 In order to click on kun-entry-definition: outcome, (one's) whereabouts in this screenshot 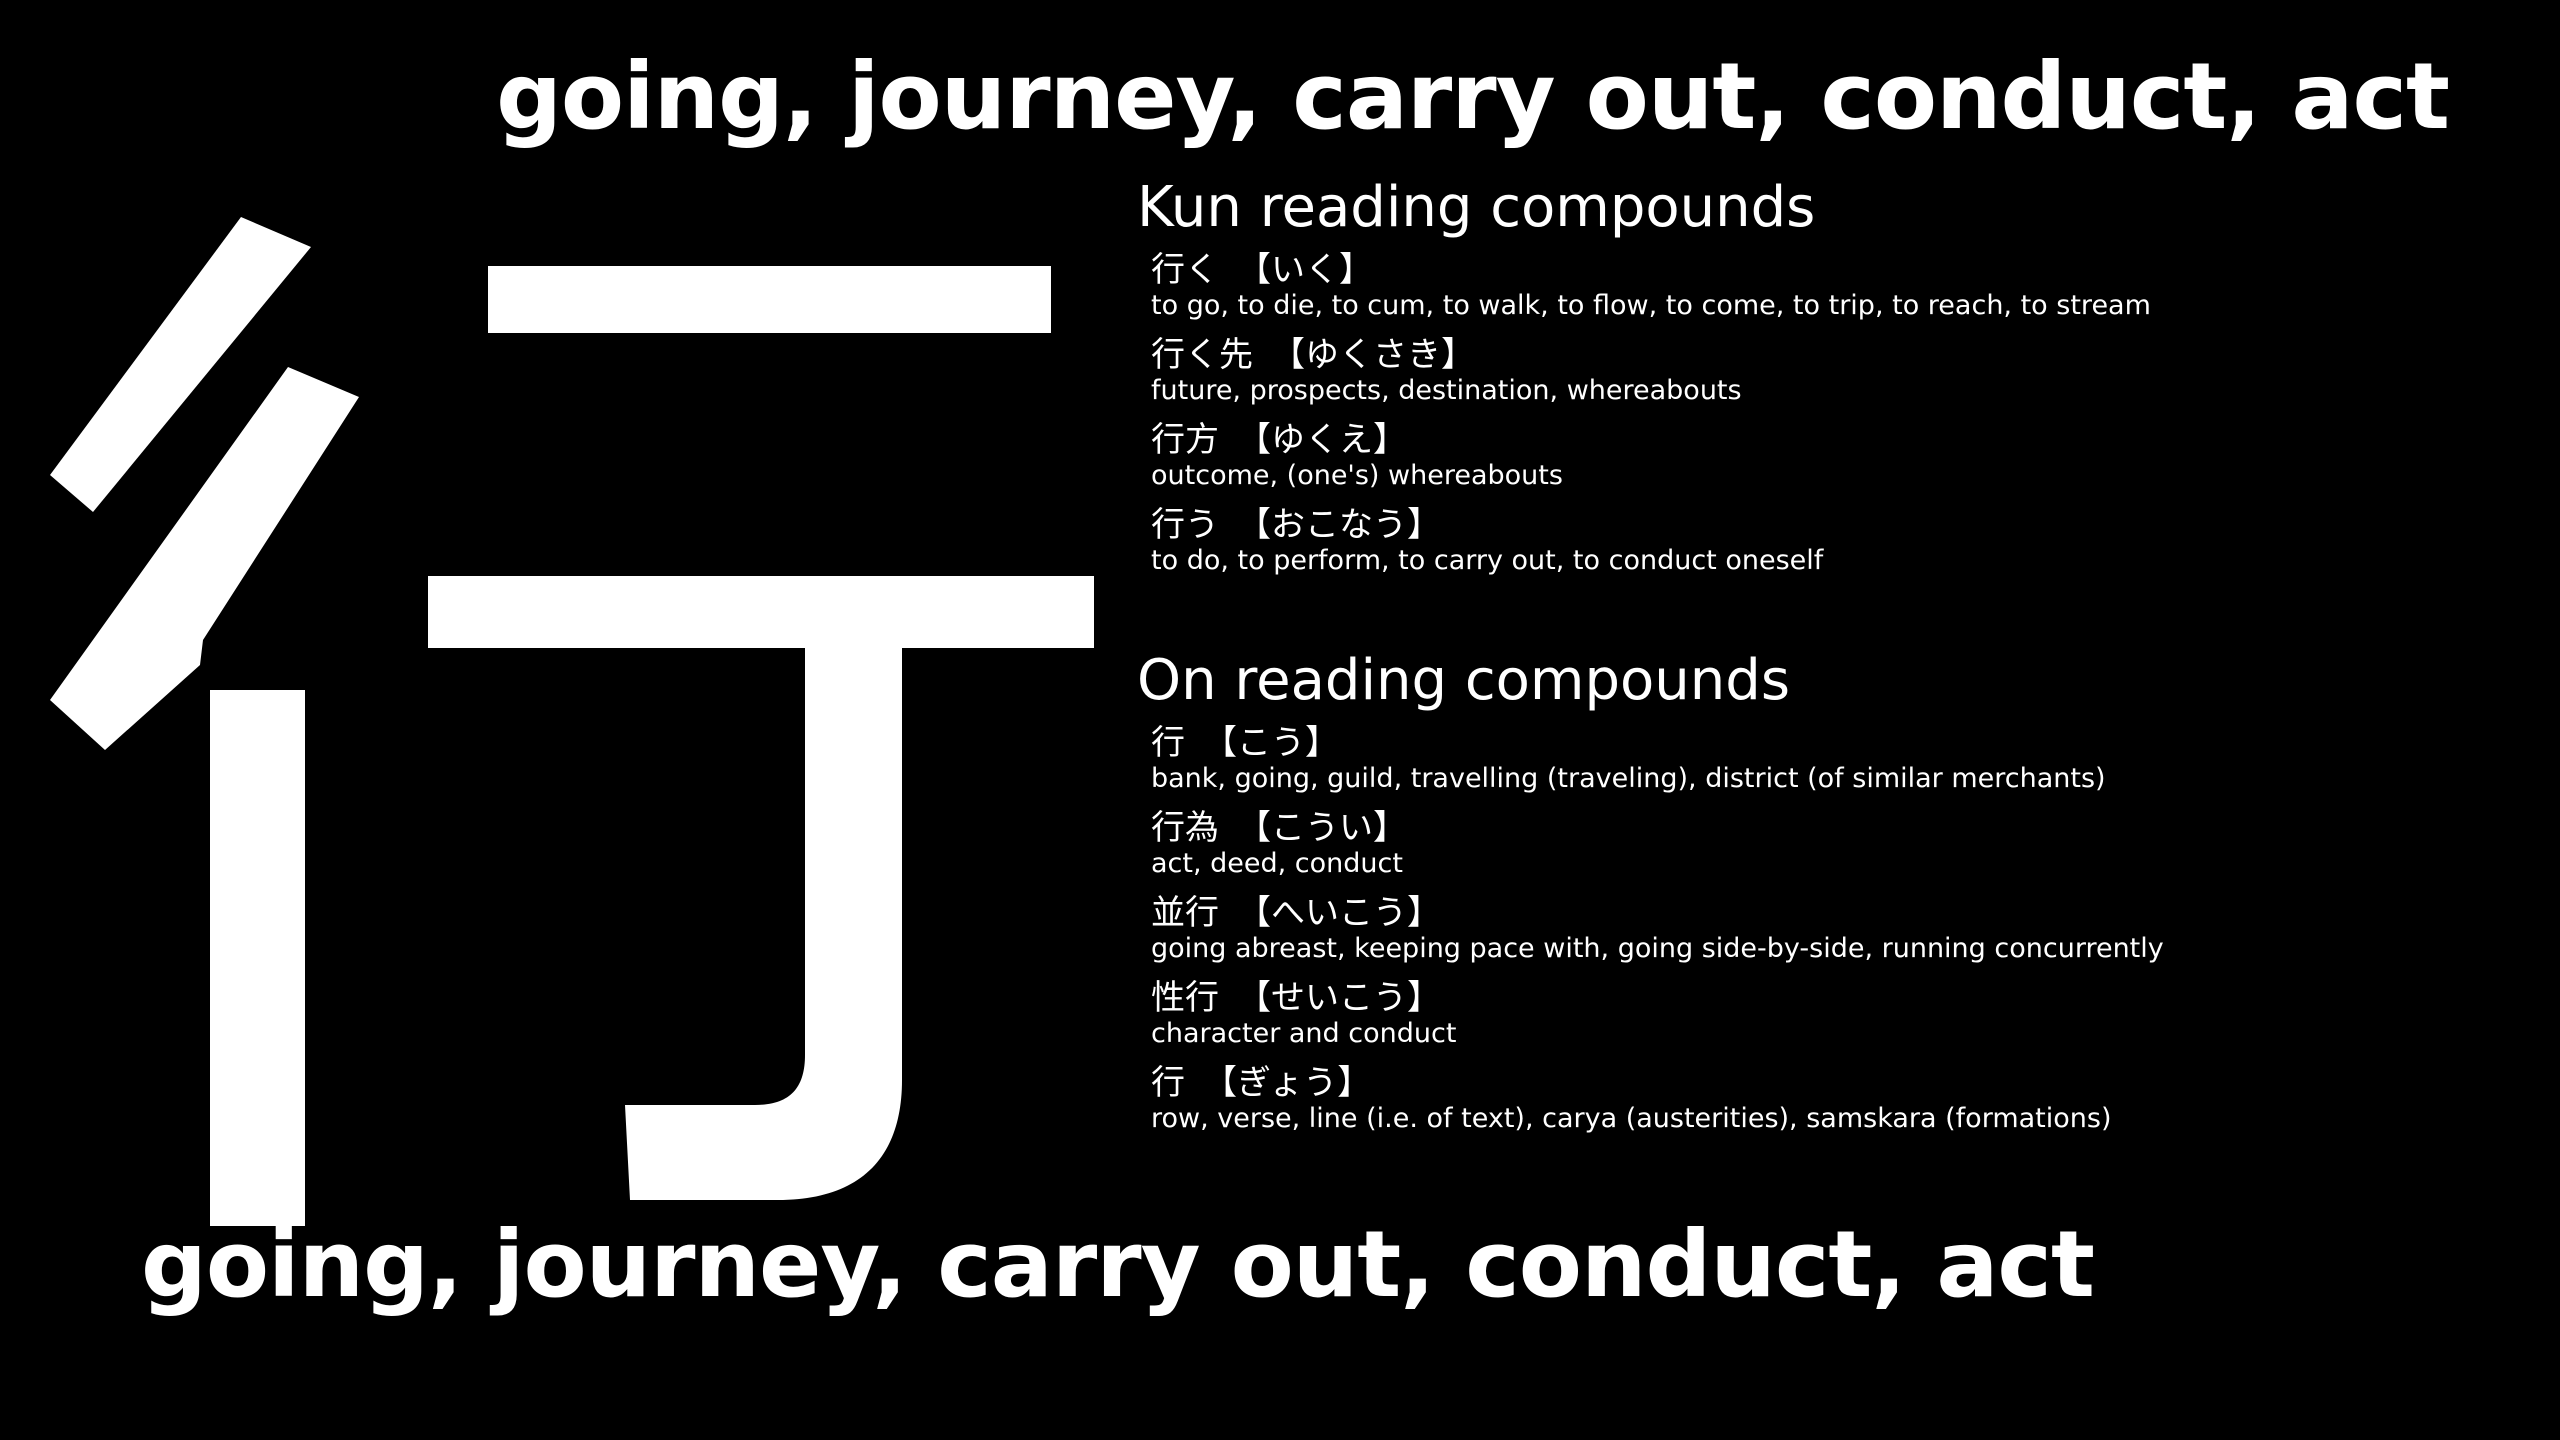, I will do `click(1357, 475)`.